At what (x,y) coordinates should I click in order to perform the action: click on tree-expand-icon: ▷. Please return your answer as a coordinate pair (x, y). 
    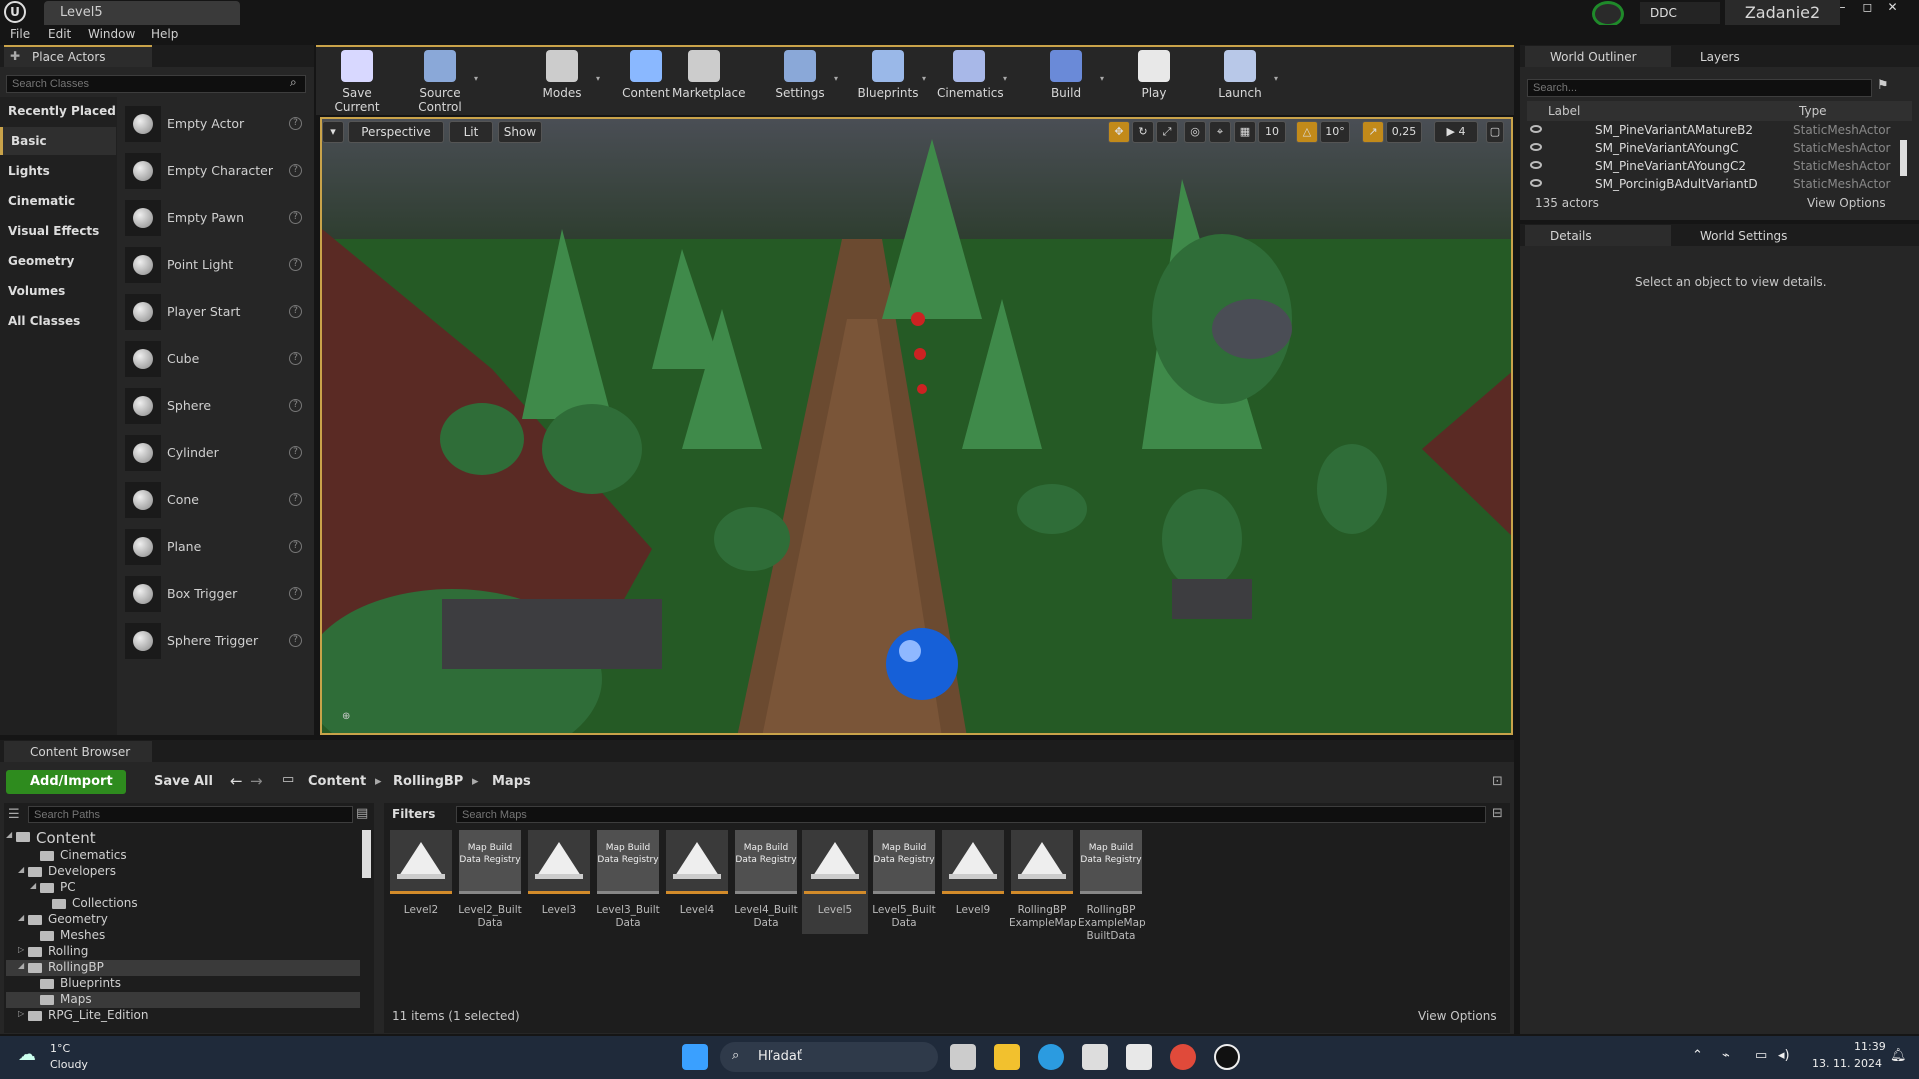
    Looking at the image, I should click on (21, 949).